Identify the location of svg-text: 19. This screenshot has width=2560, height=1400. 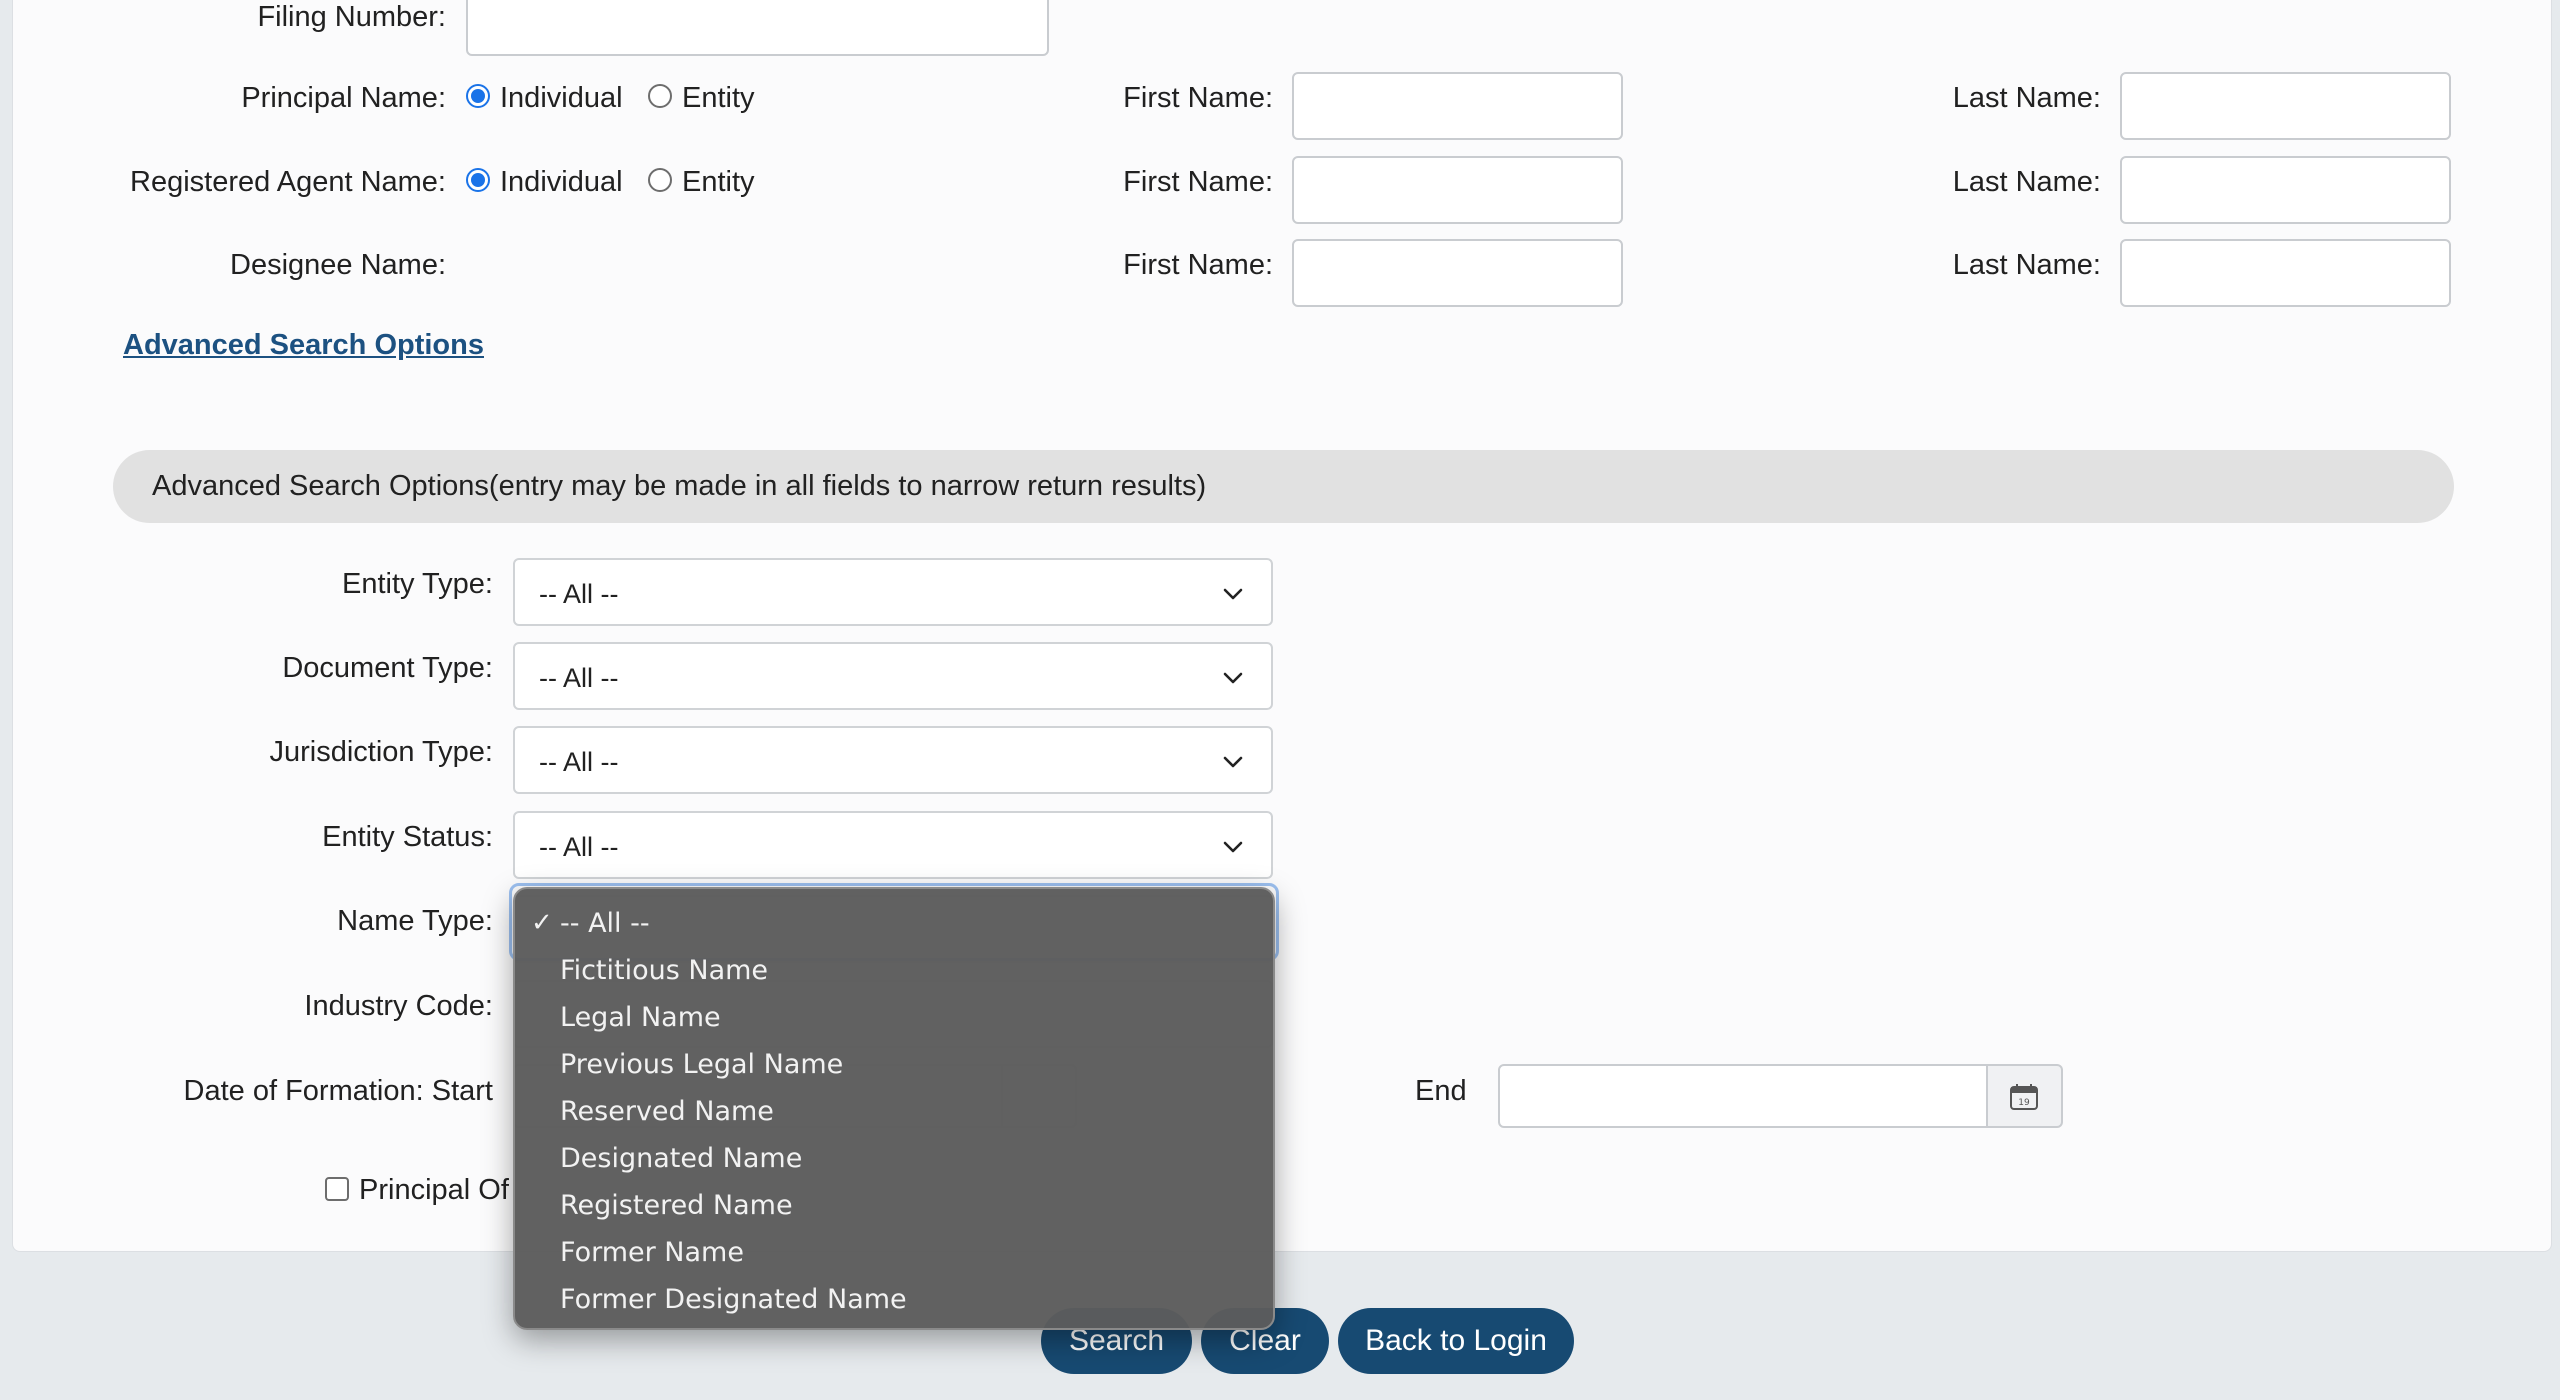
(2024, 1103).